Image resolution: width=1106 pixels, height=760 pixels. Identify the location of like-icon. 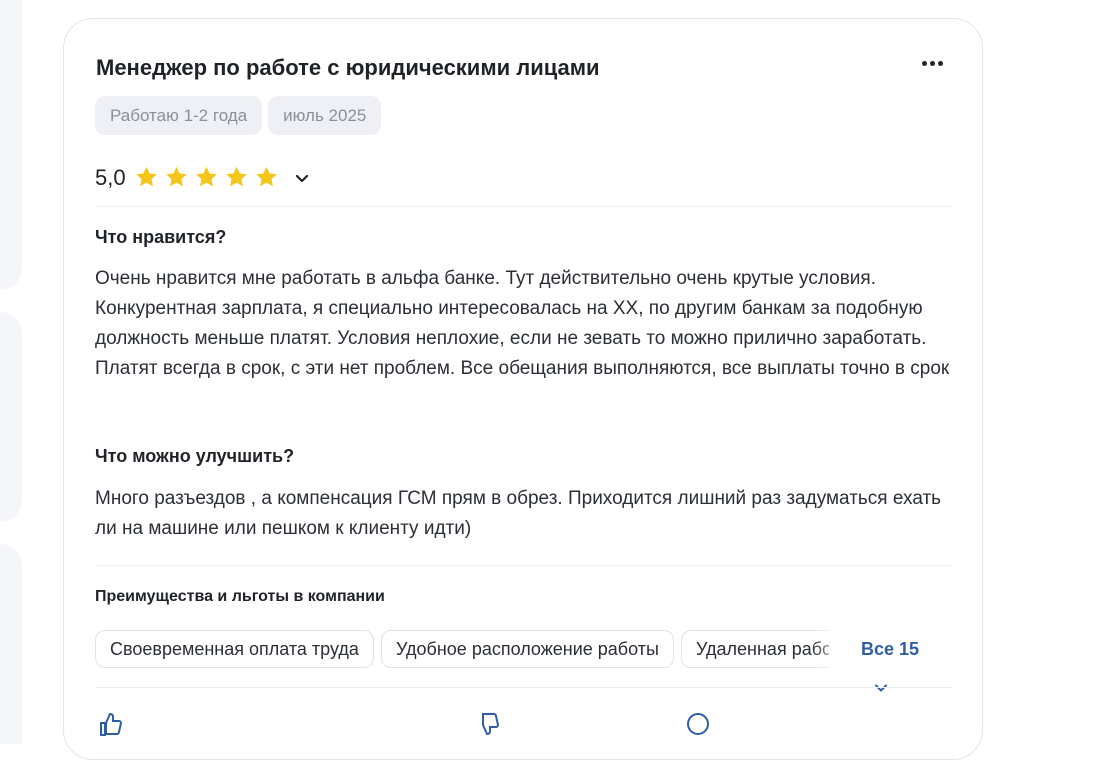
(111, 724).